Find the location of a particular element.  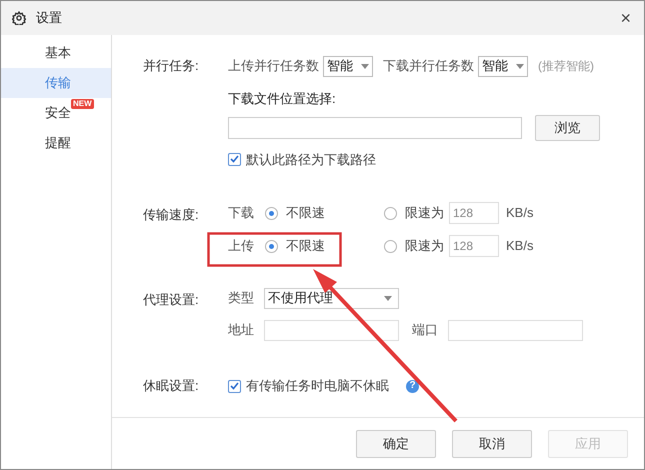

section-label: 代理设置: is located at coordinates (171, 300).